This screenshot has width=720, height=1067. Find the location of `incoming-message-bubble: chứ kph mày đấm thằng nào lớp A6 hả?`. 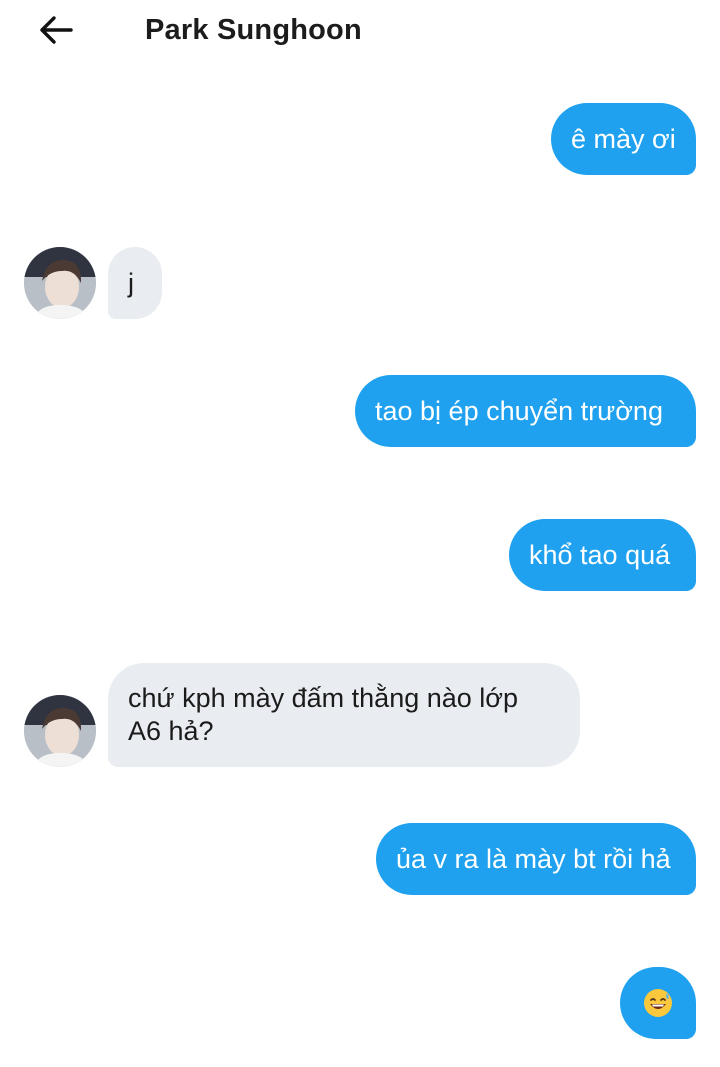

incoming-message-bubble: chứ kph mày đấm thằng nào lớp A6 hả? is located at coordinates (344, 715).